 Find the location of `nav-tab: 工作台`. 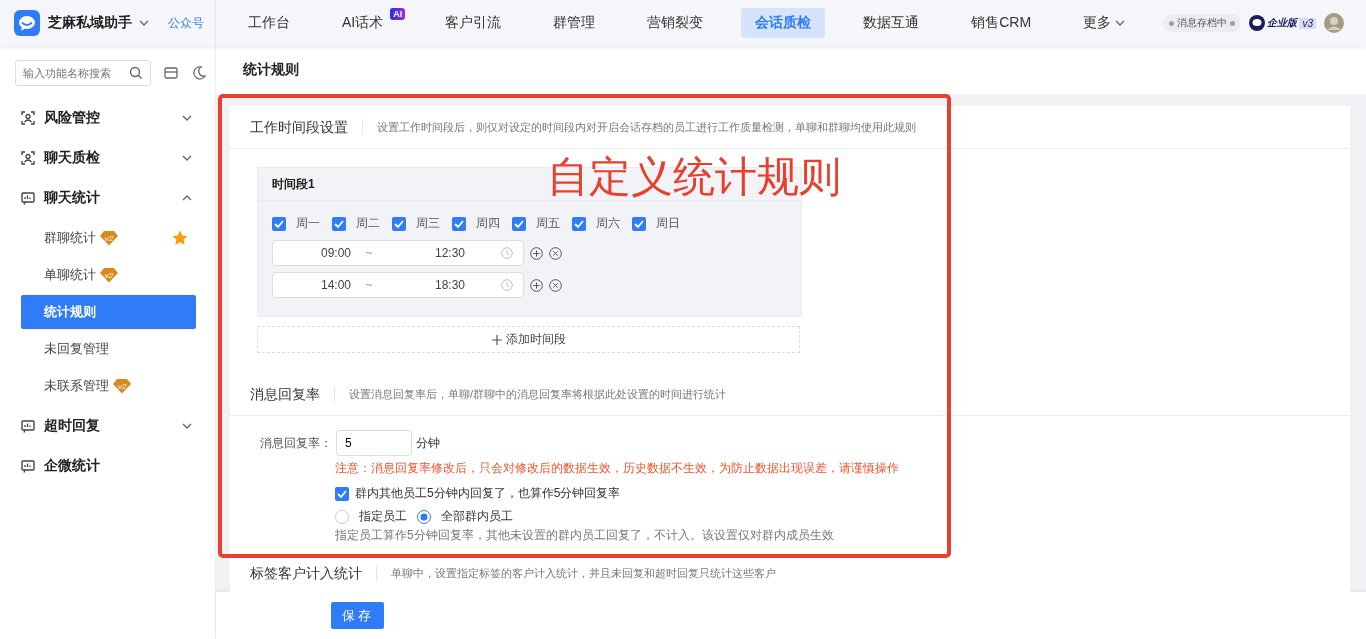

nav-tab: 工作台 is located at coordinates (269, 23).